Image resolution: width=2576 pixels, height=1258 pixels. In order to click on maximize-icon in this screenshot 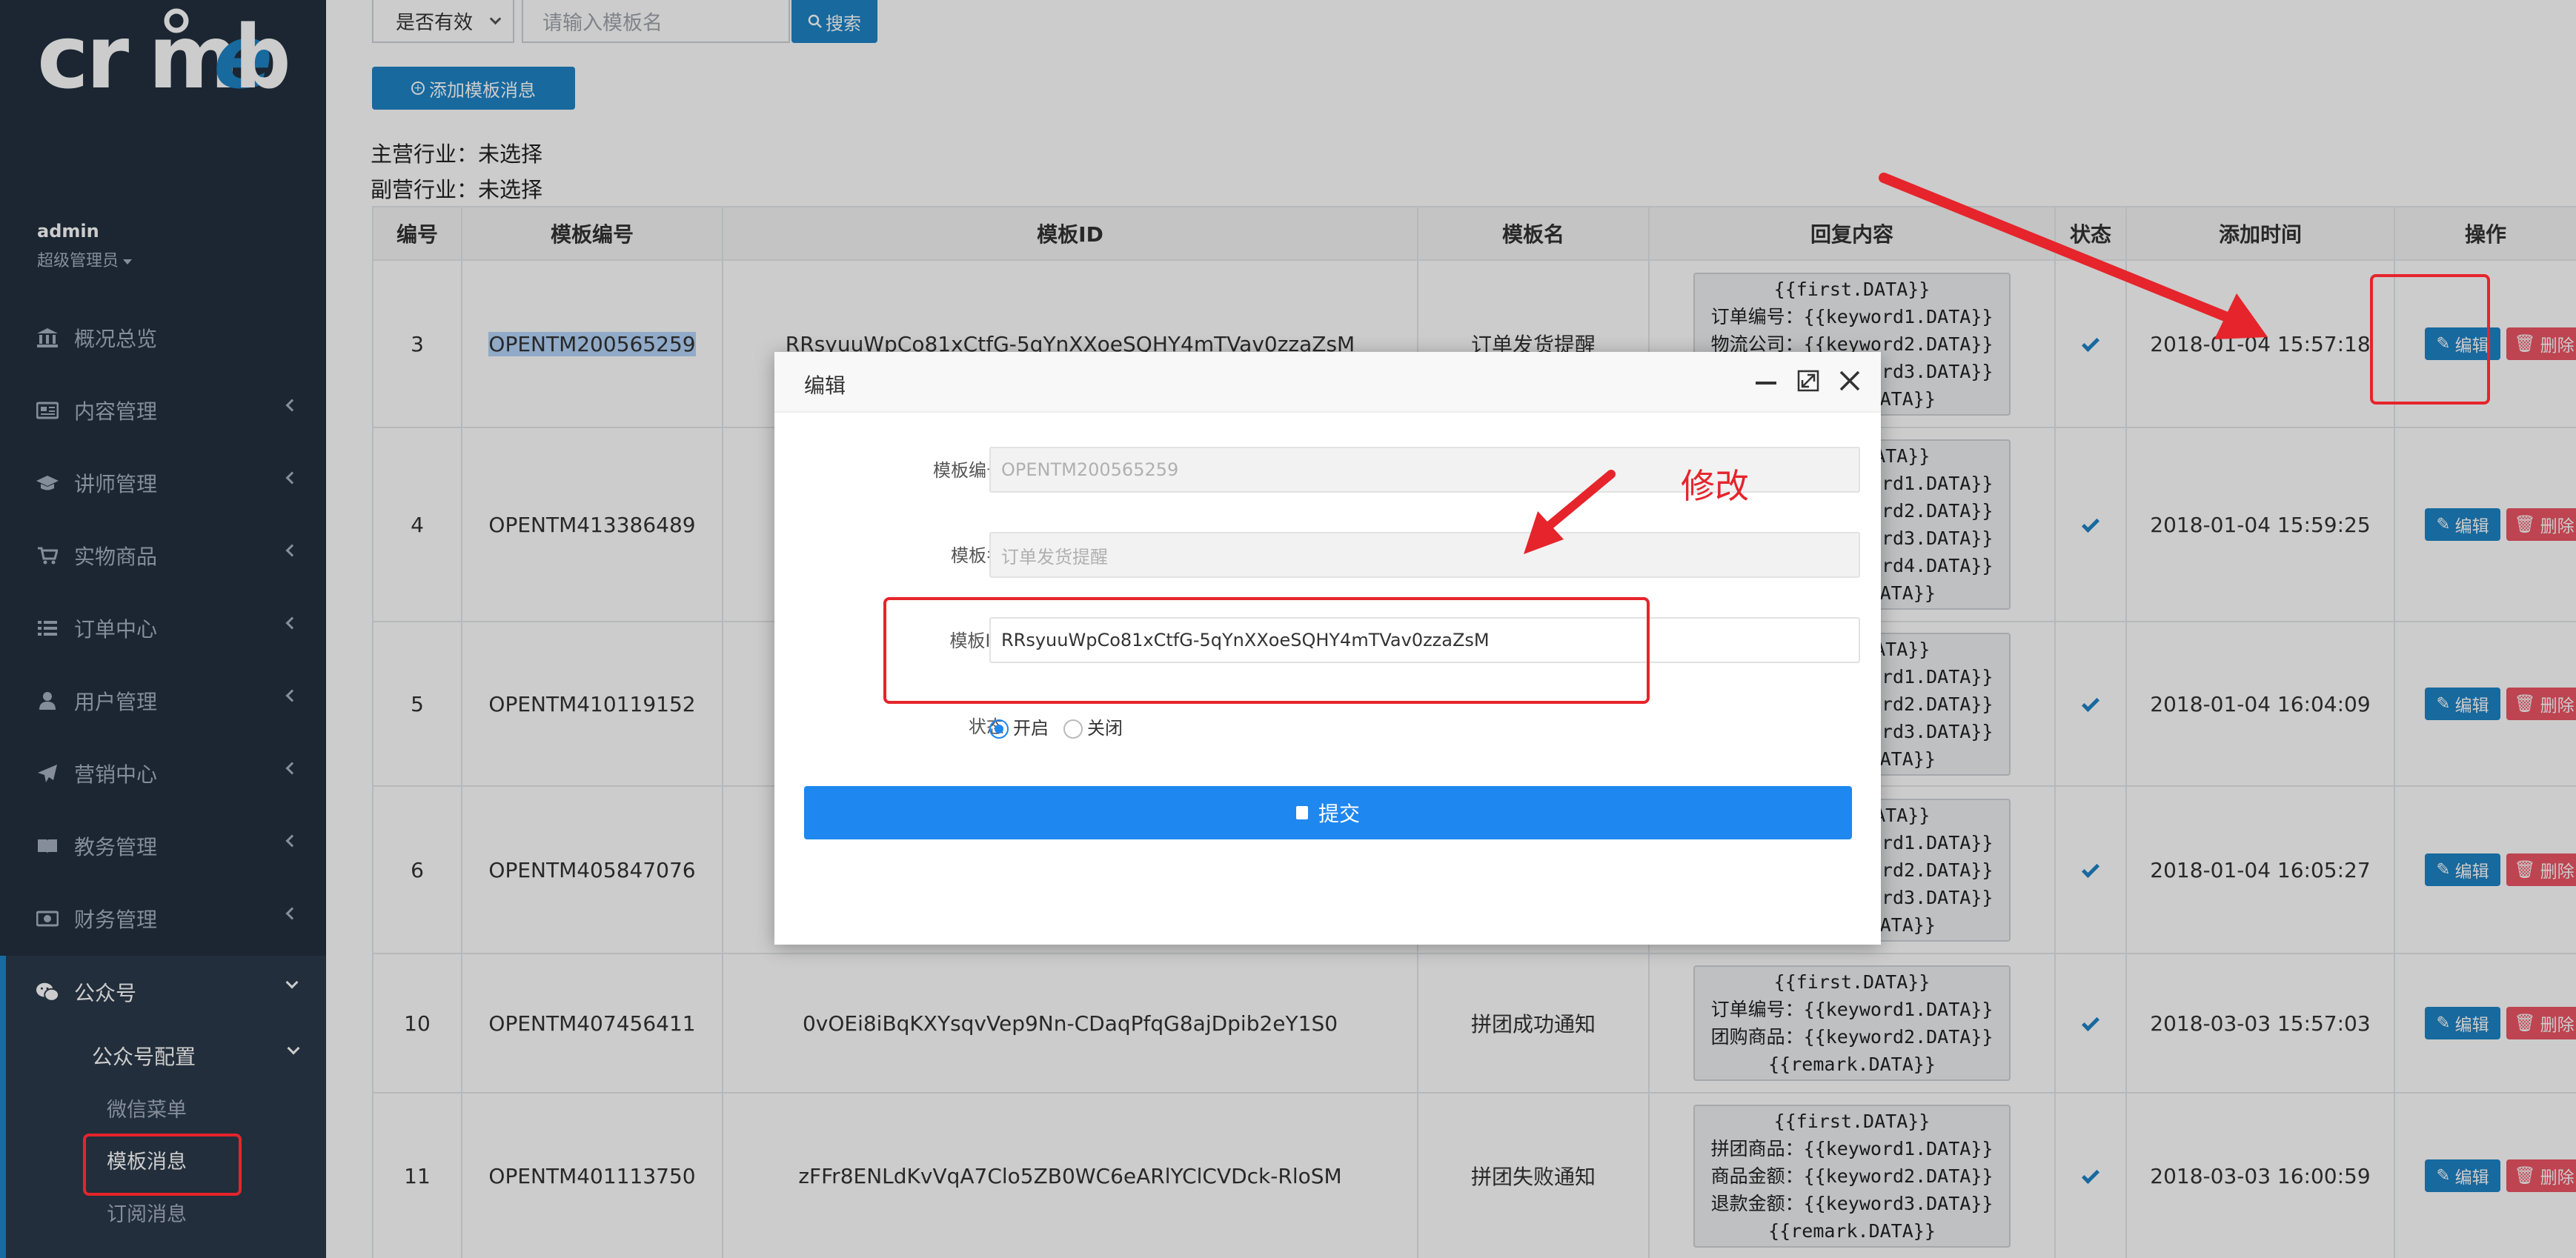, I will do `click(1808, 381)`.